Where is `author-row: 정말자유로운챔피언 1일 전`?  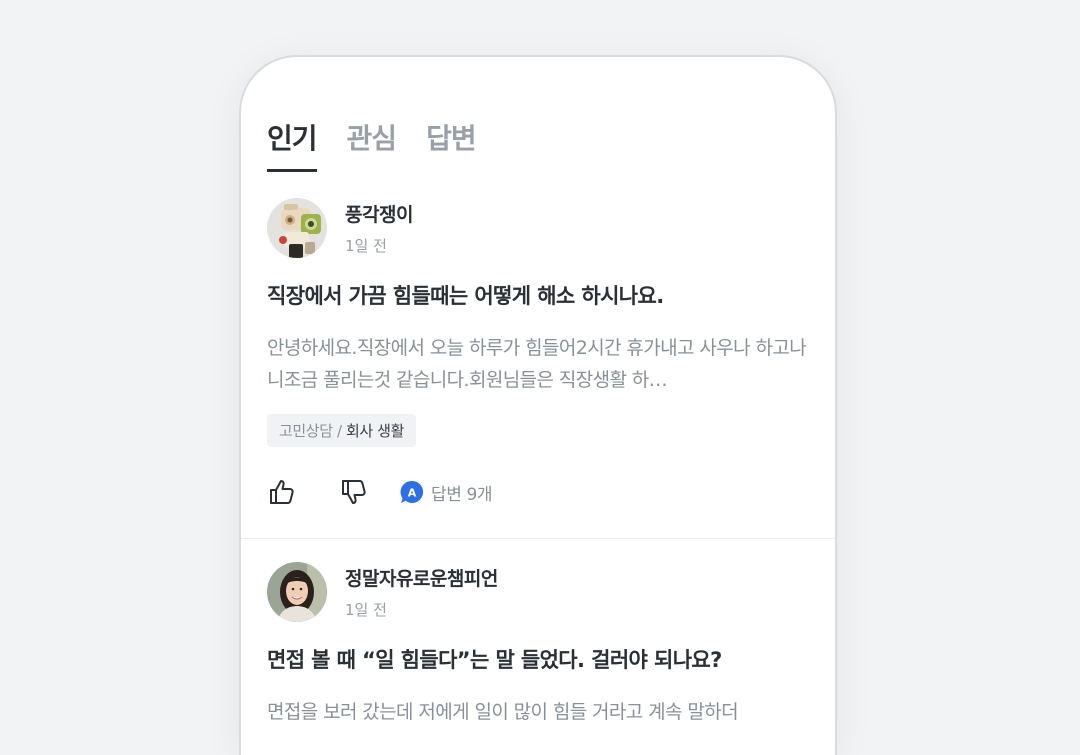 author-row: 정말자유로운챔피언 1일 전 is located at coordinates (538, 592).